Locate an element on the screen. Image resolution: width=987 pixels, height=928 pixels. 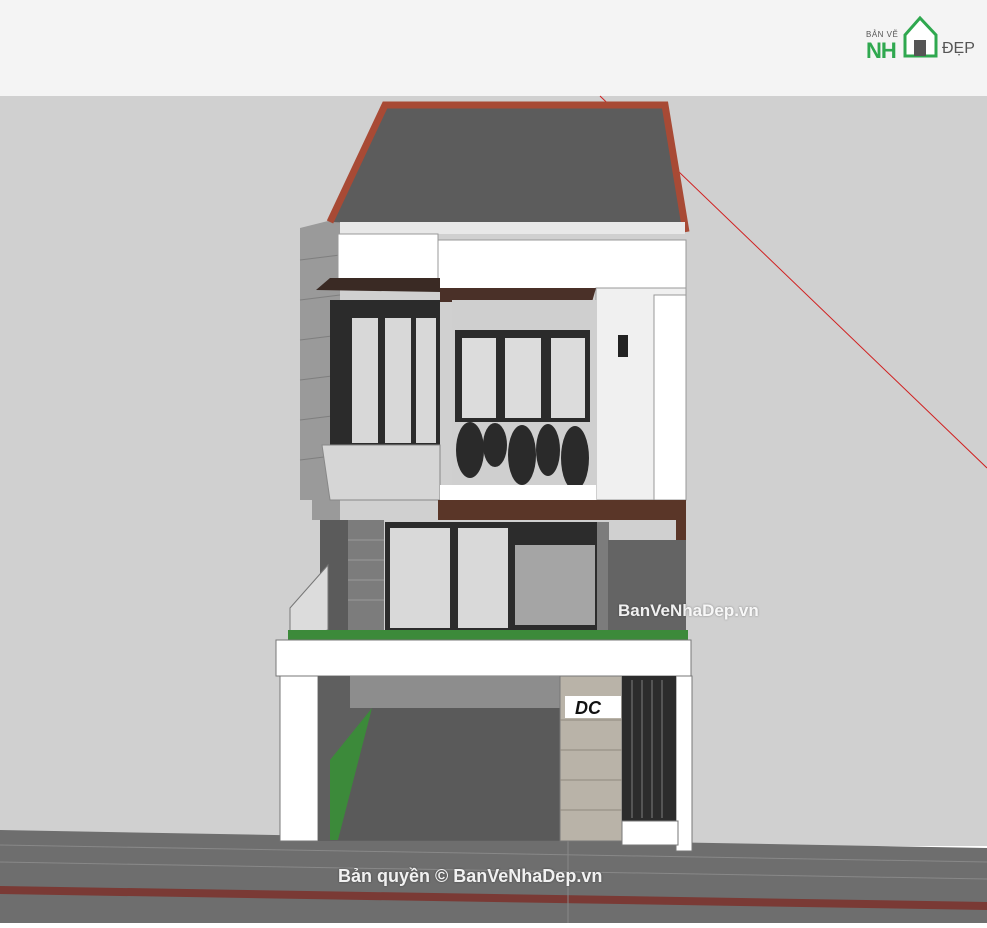
house-sign-text: DC is located at coordinates (588, 708).